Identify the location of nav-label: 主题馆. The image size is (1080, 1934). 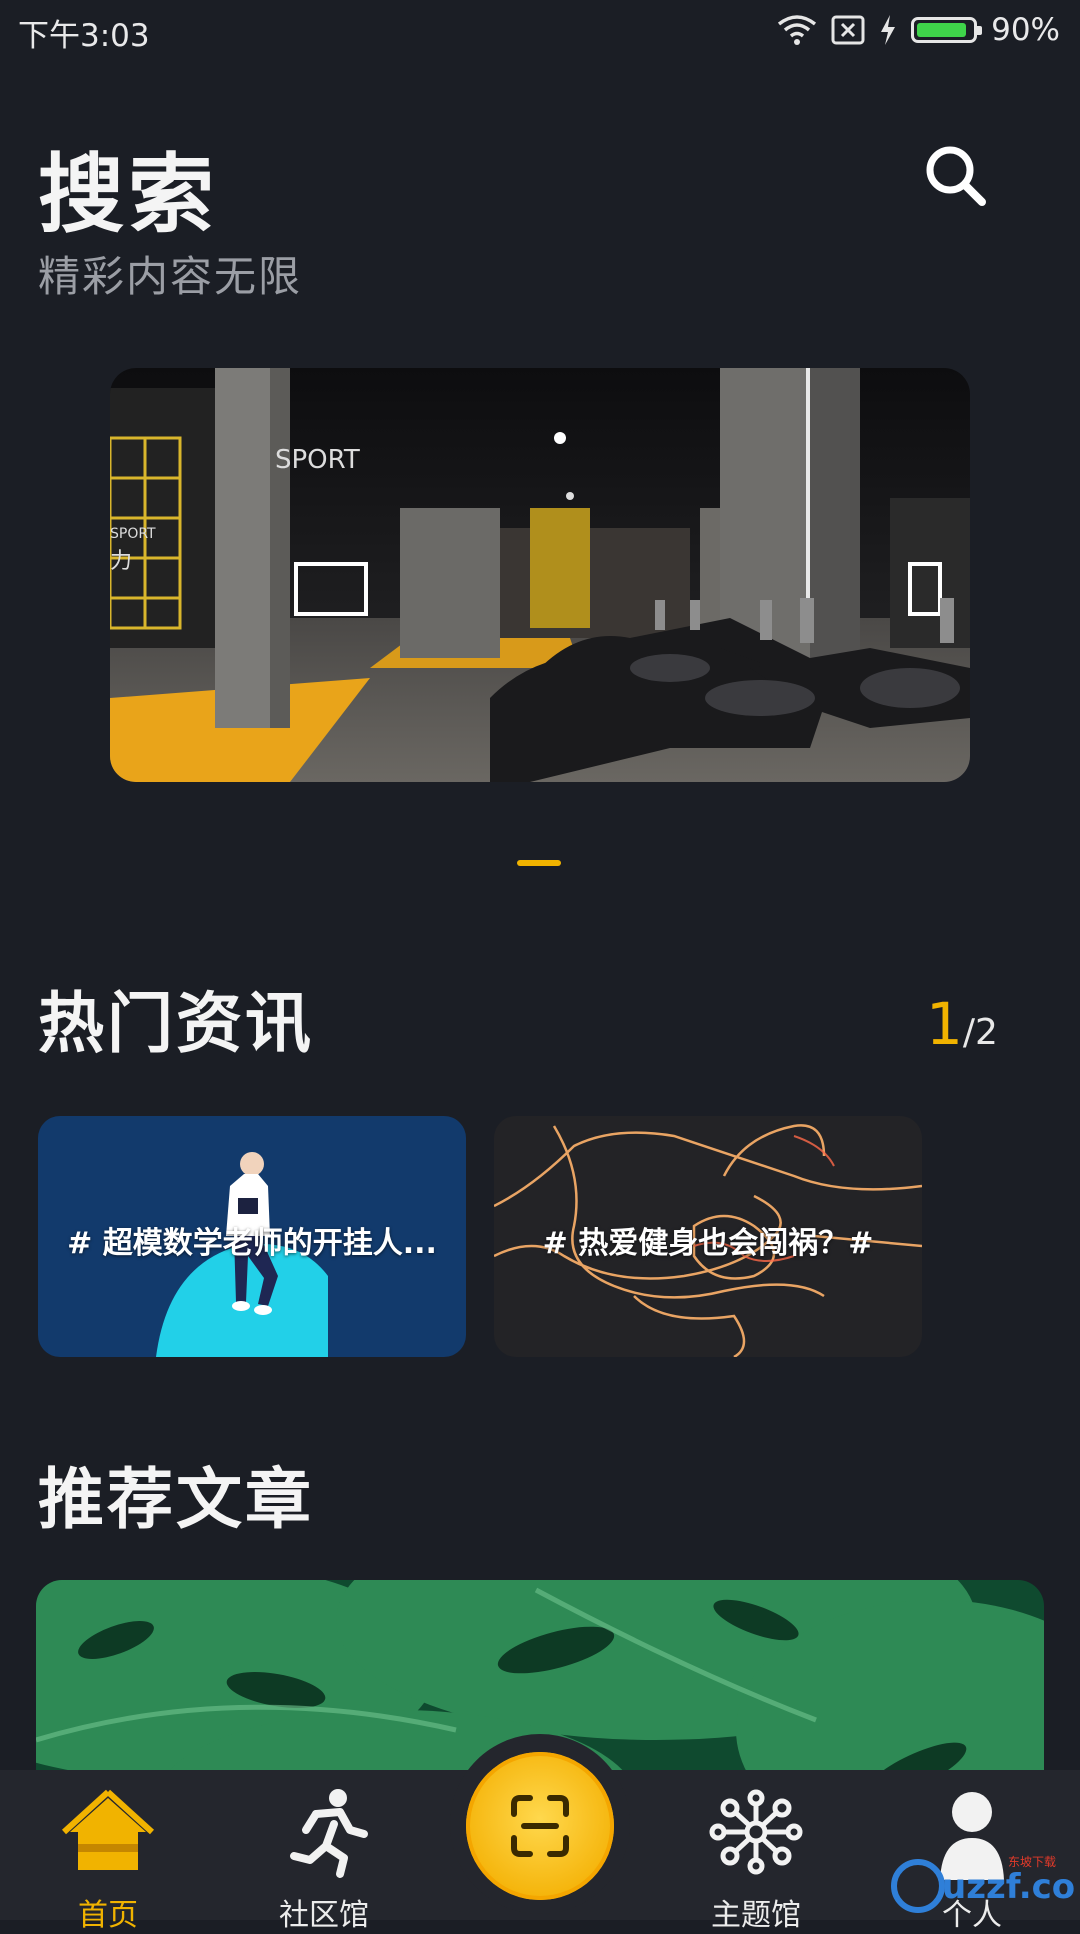
(756, 1915).